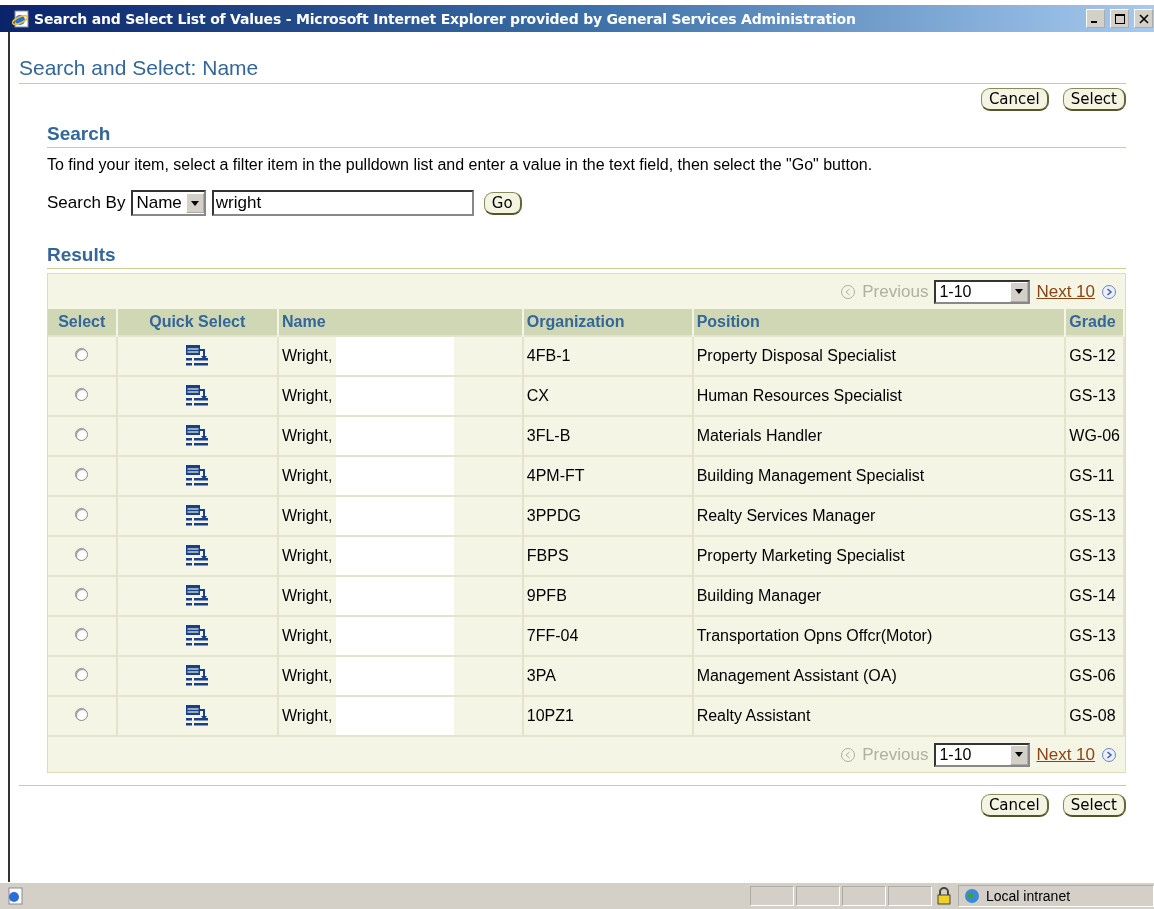 This screenshot has height=909, width=1154. I want to click on table-cell: CX, so click(537, 395).